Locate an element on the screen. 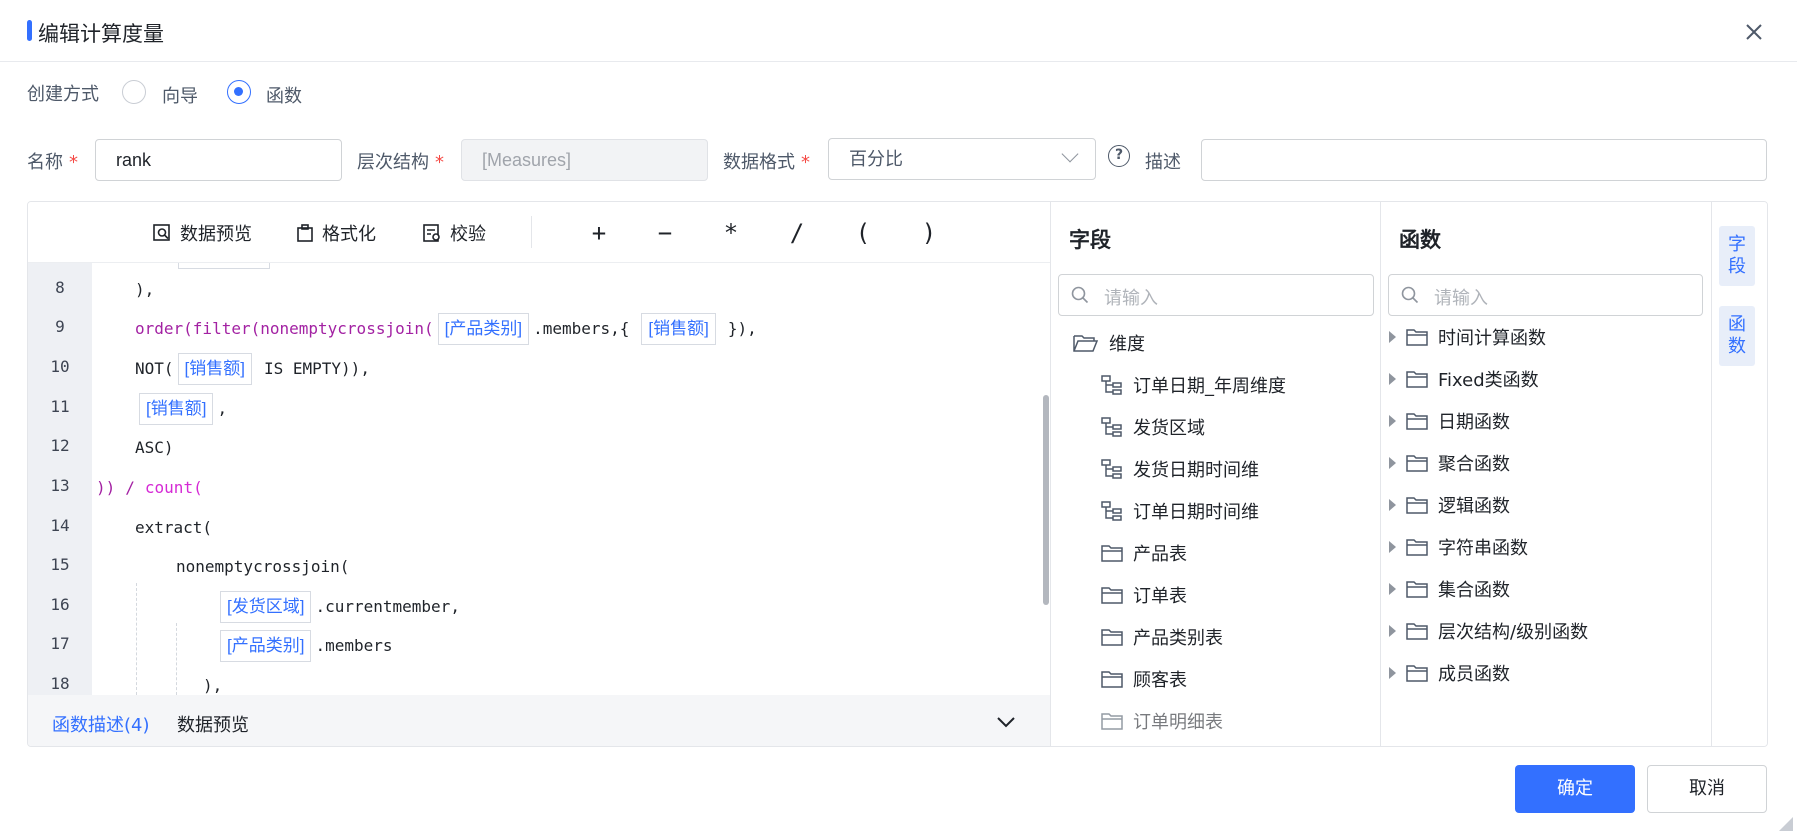 The height and width of the screenshot is (835, 1797). code-line-12: ASC) is located at coordinates (154, 448).